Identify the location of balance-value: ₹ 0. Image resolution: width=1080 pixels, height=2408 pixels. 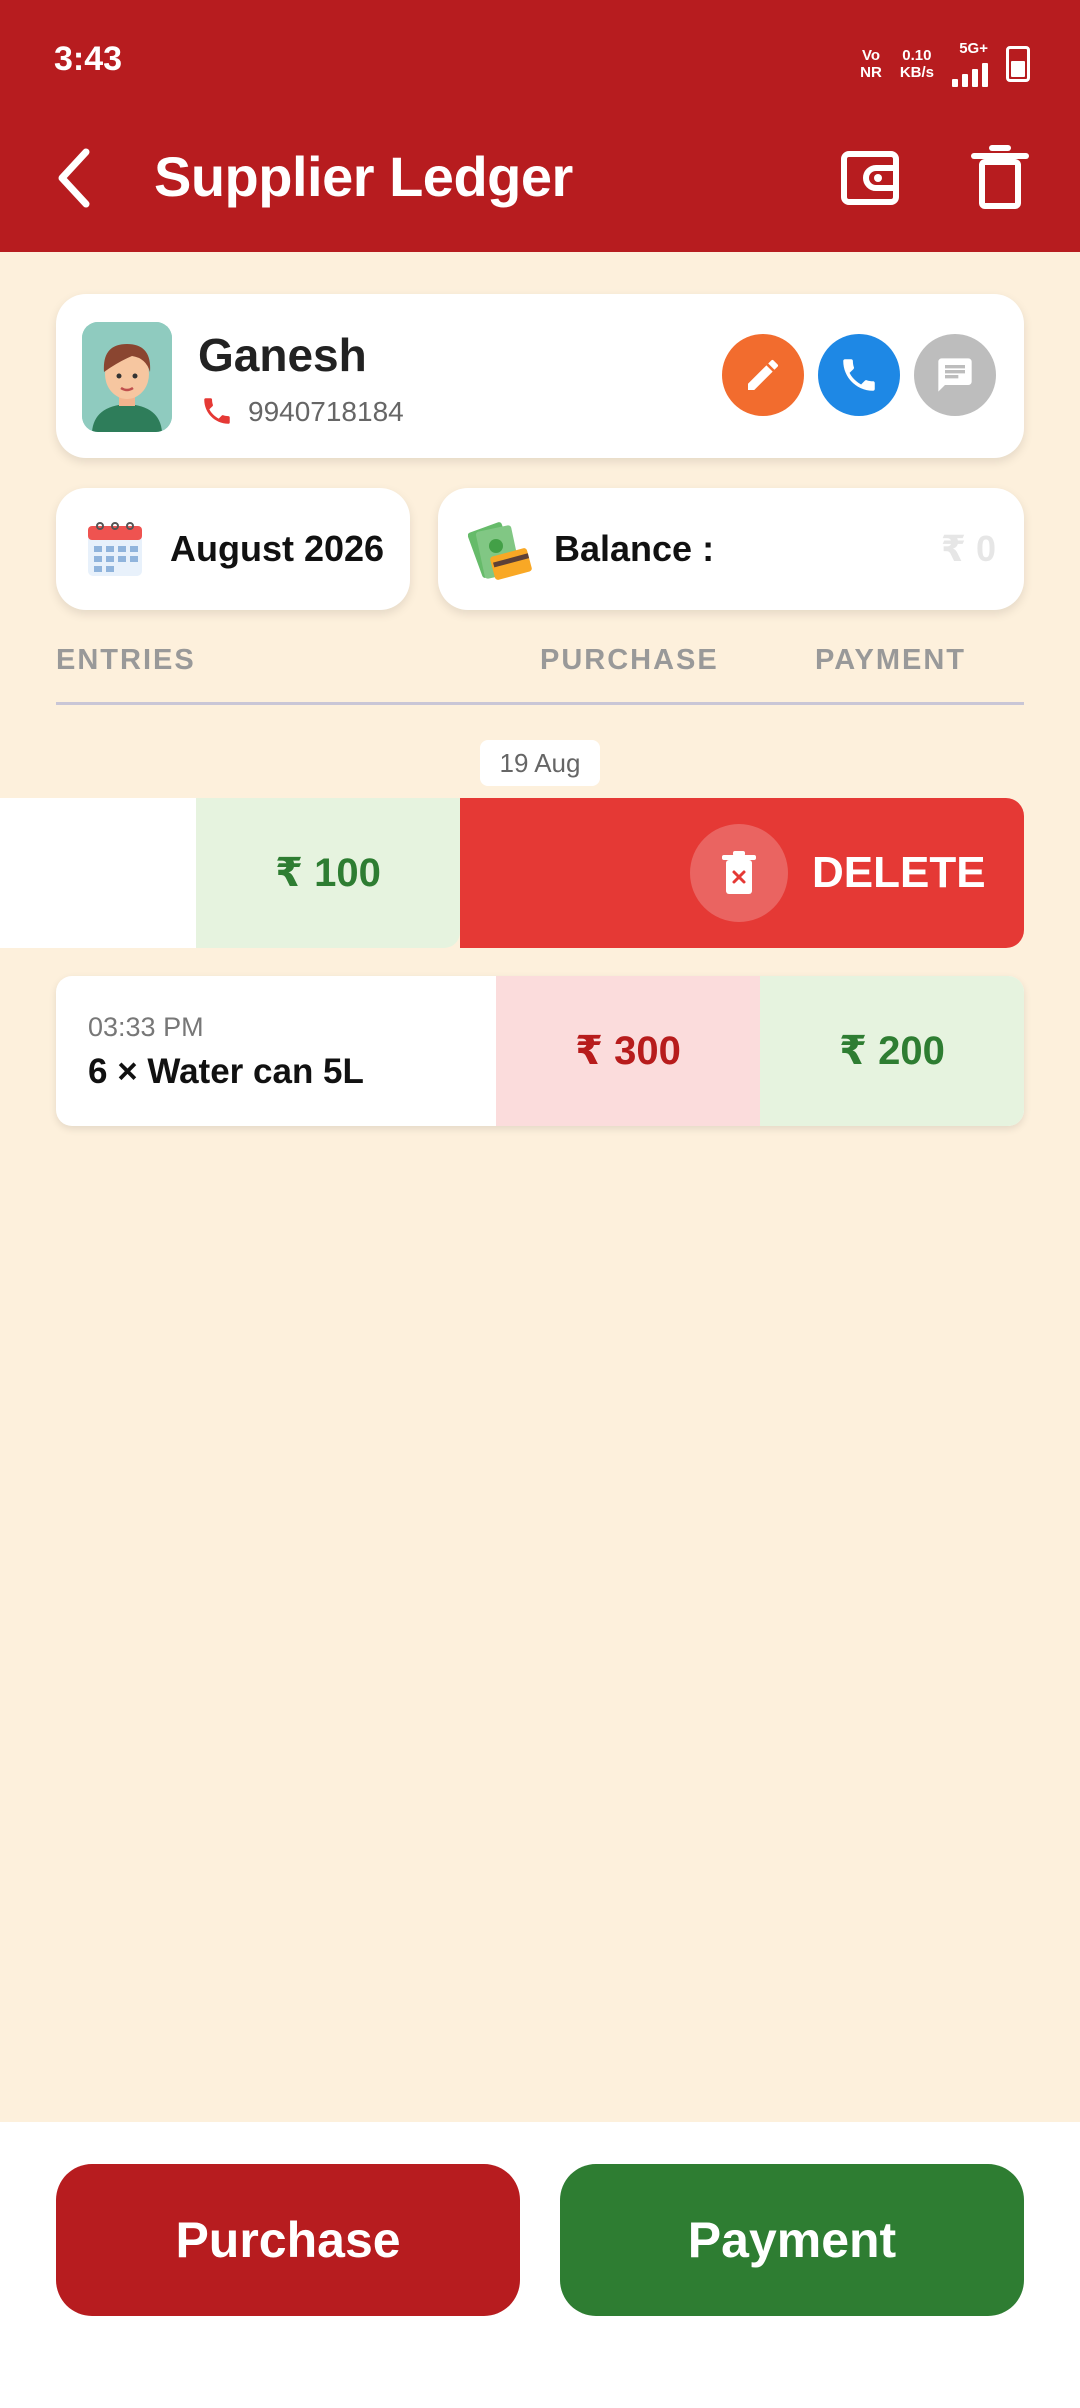
(968, 548).